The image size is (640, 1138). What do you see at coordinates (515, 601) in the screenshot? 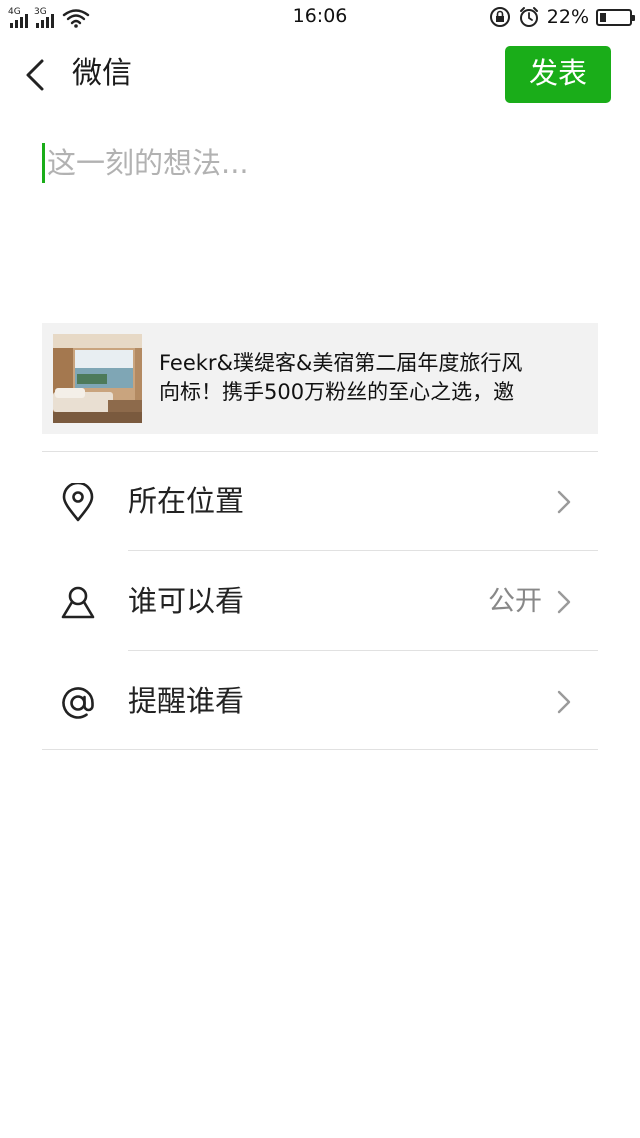
I see `option-visibility-value: 公开` at bounding box center [515, 601].